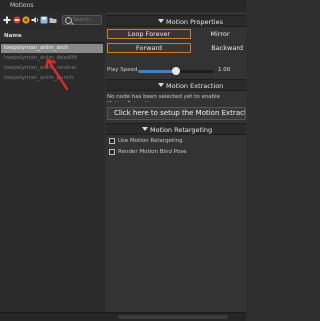  I want to click on remove-icon, so click(17, 20).